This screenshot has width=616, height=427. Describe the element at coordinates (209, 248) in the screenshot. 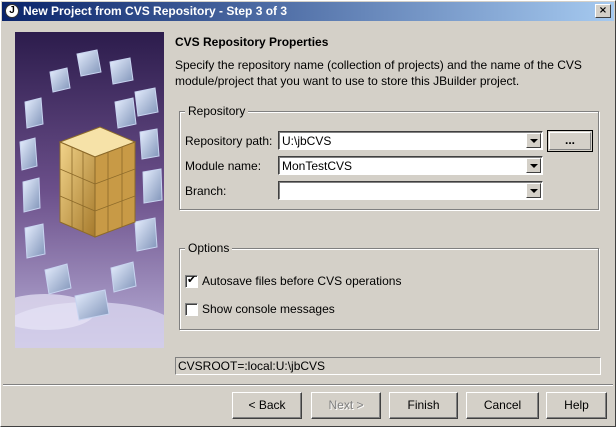

I see `options-group-legend: Options` at that location.